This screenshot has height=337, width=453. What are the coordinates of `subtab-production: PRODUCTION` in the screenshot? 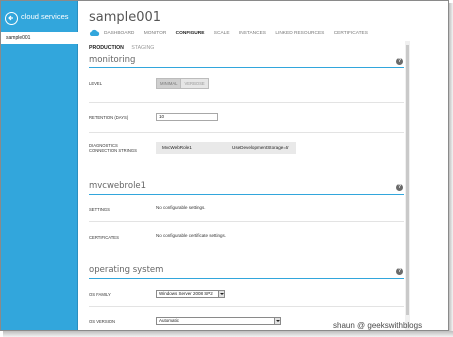 It's located at (106, 48).